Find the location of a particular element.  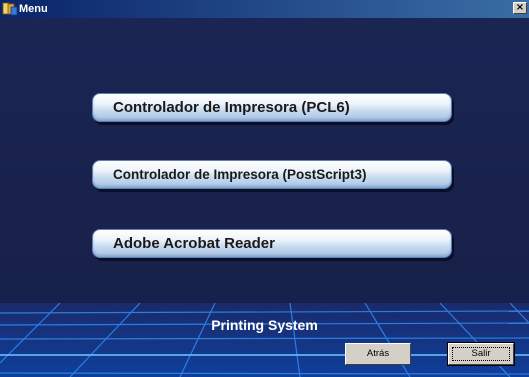

close-icon: × is located at coordinates (520, 7).